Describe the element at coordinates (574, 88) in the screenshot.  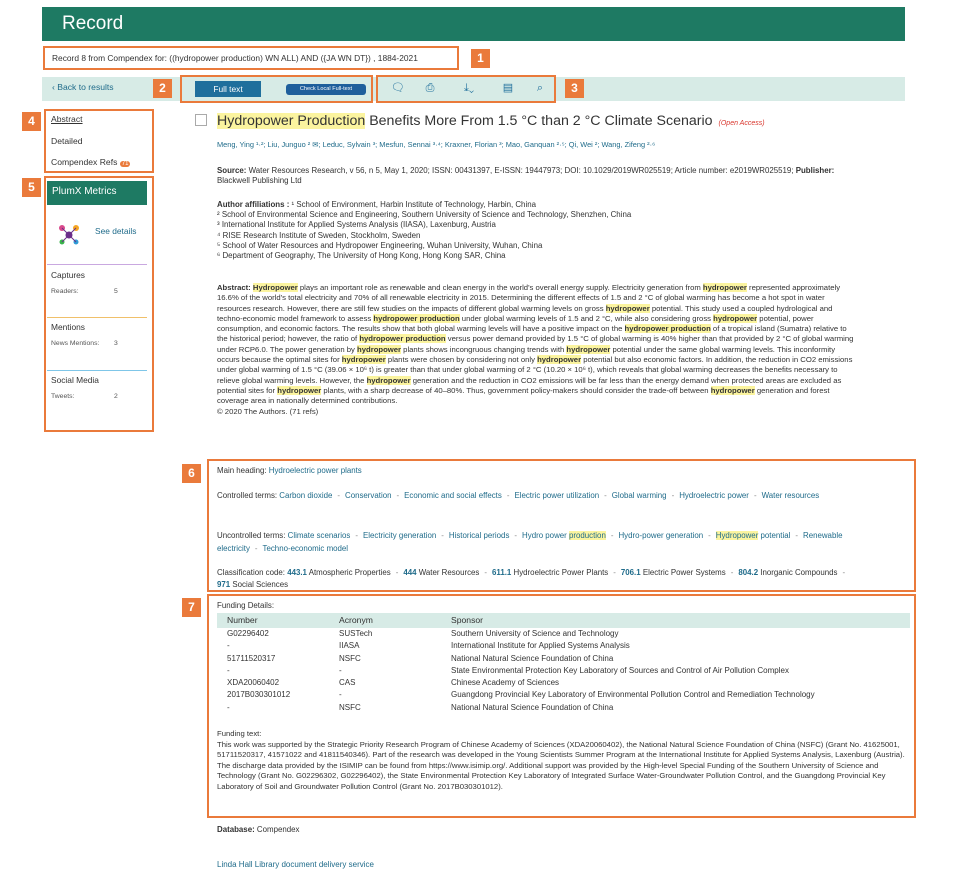
I see `callout-3: 3` at that location.